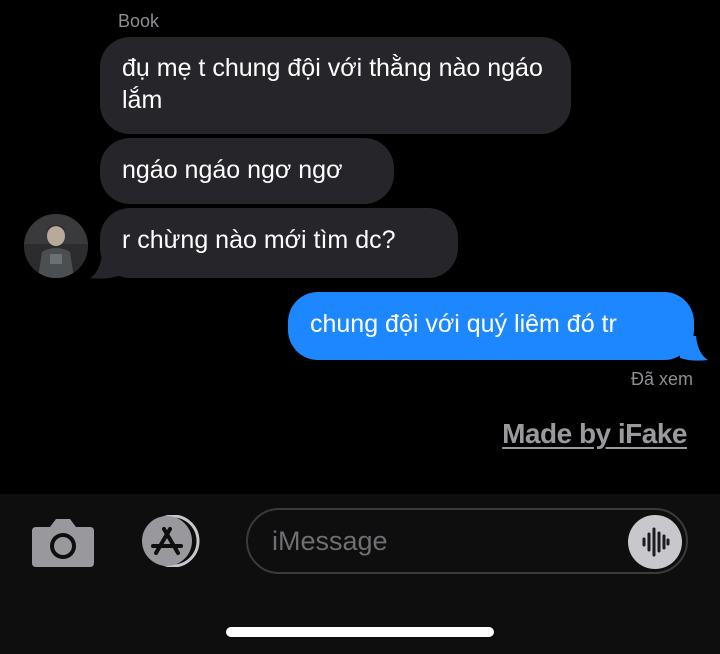 The image size is (720, 654). Describe the element at coordinates (139, 21) in the screenshot. I see `sender-name: Book` at that location.